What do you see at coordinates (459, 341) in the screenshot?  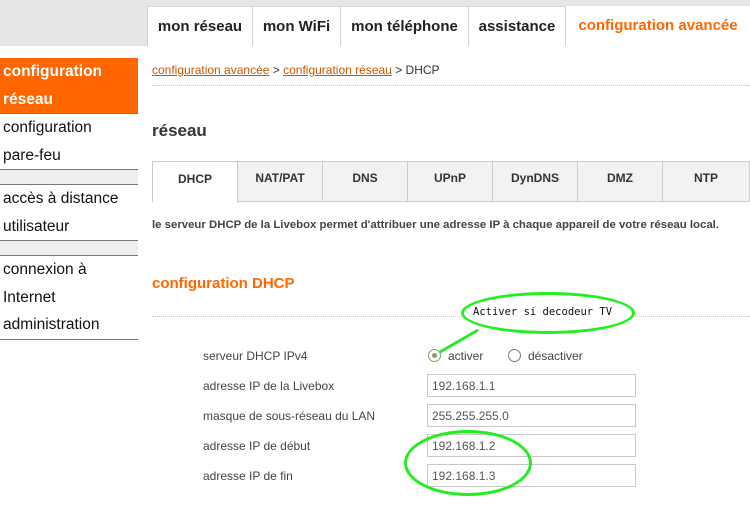 I see `annotation-pointer-line` at bounding box center [459, 341].